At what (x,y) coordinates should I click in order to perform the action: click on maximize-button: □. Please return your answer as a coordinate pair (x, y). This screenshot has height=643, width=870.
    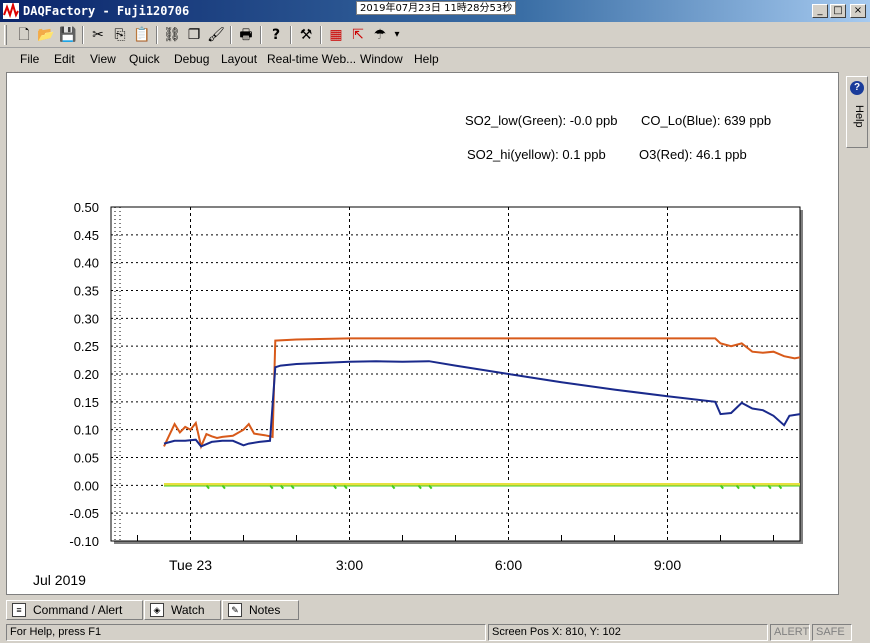
    Looking at the image, I should click on (838, 11).